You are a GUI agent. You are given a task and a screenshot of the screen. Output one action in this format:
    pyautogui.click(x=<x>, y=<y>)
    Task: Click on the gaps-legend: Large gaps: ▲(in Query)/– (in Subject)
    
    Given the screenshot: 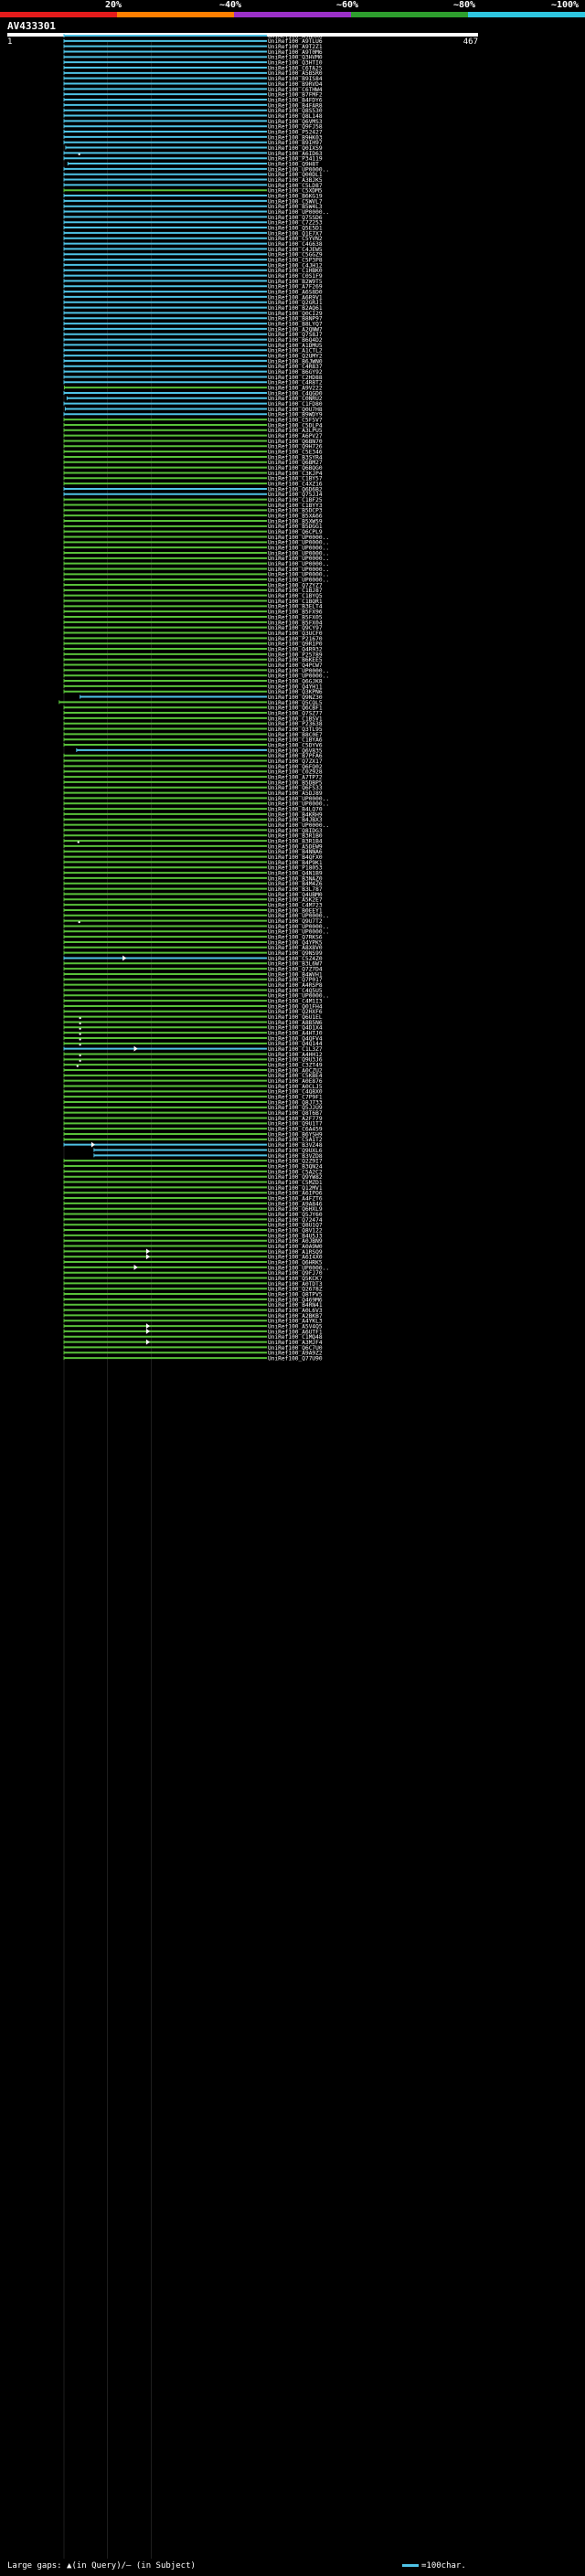 What is the action you would take?
    pyautogui.click(x=102, y=2566)
    